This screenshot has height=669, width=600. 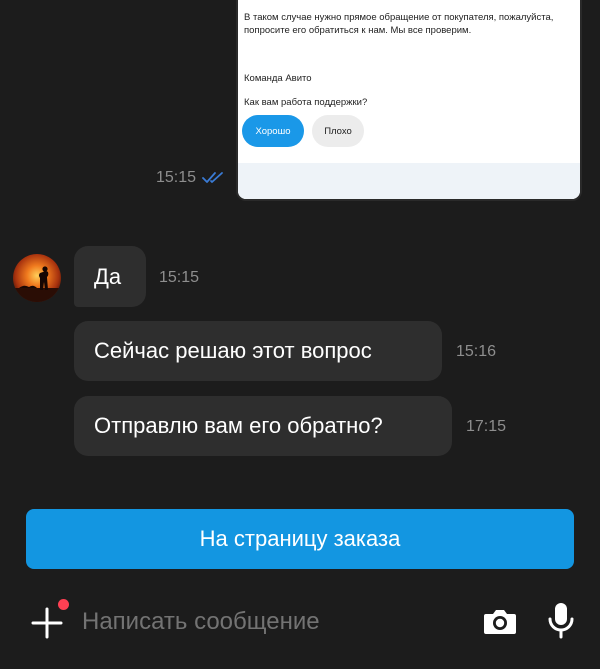 I want to click on message-text: Да, so click(x=108, y=276).